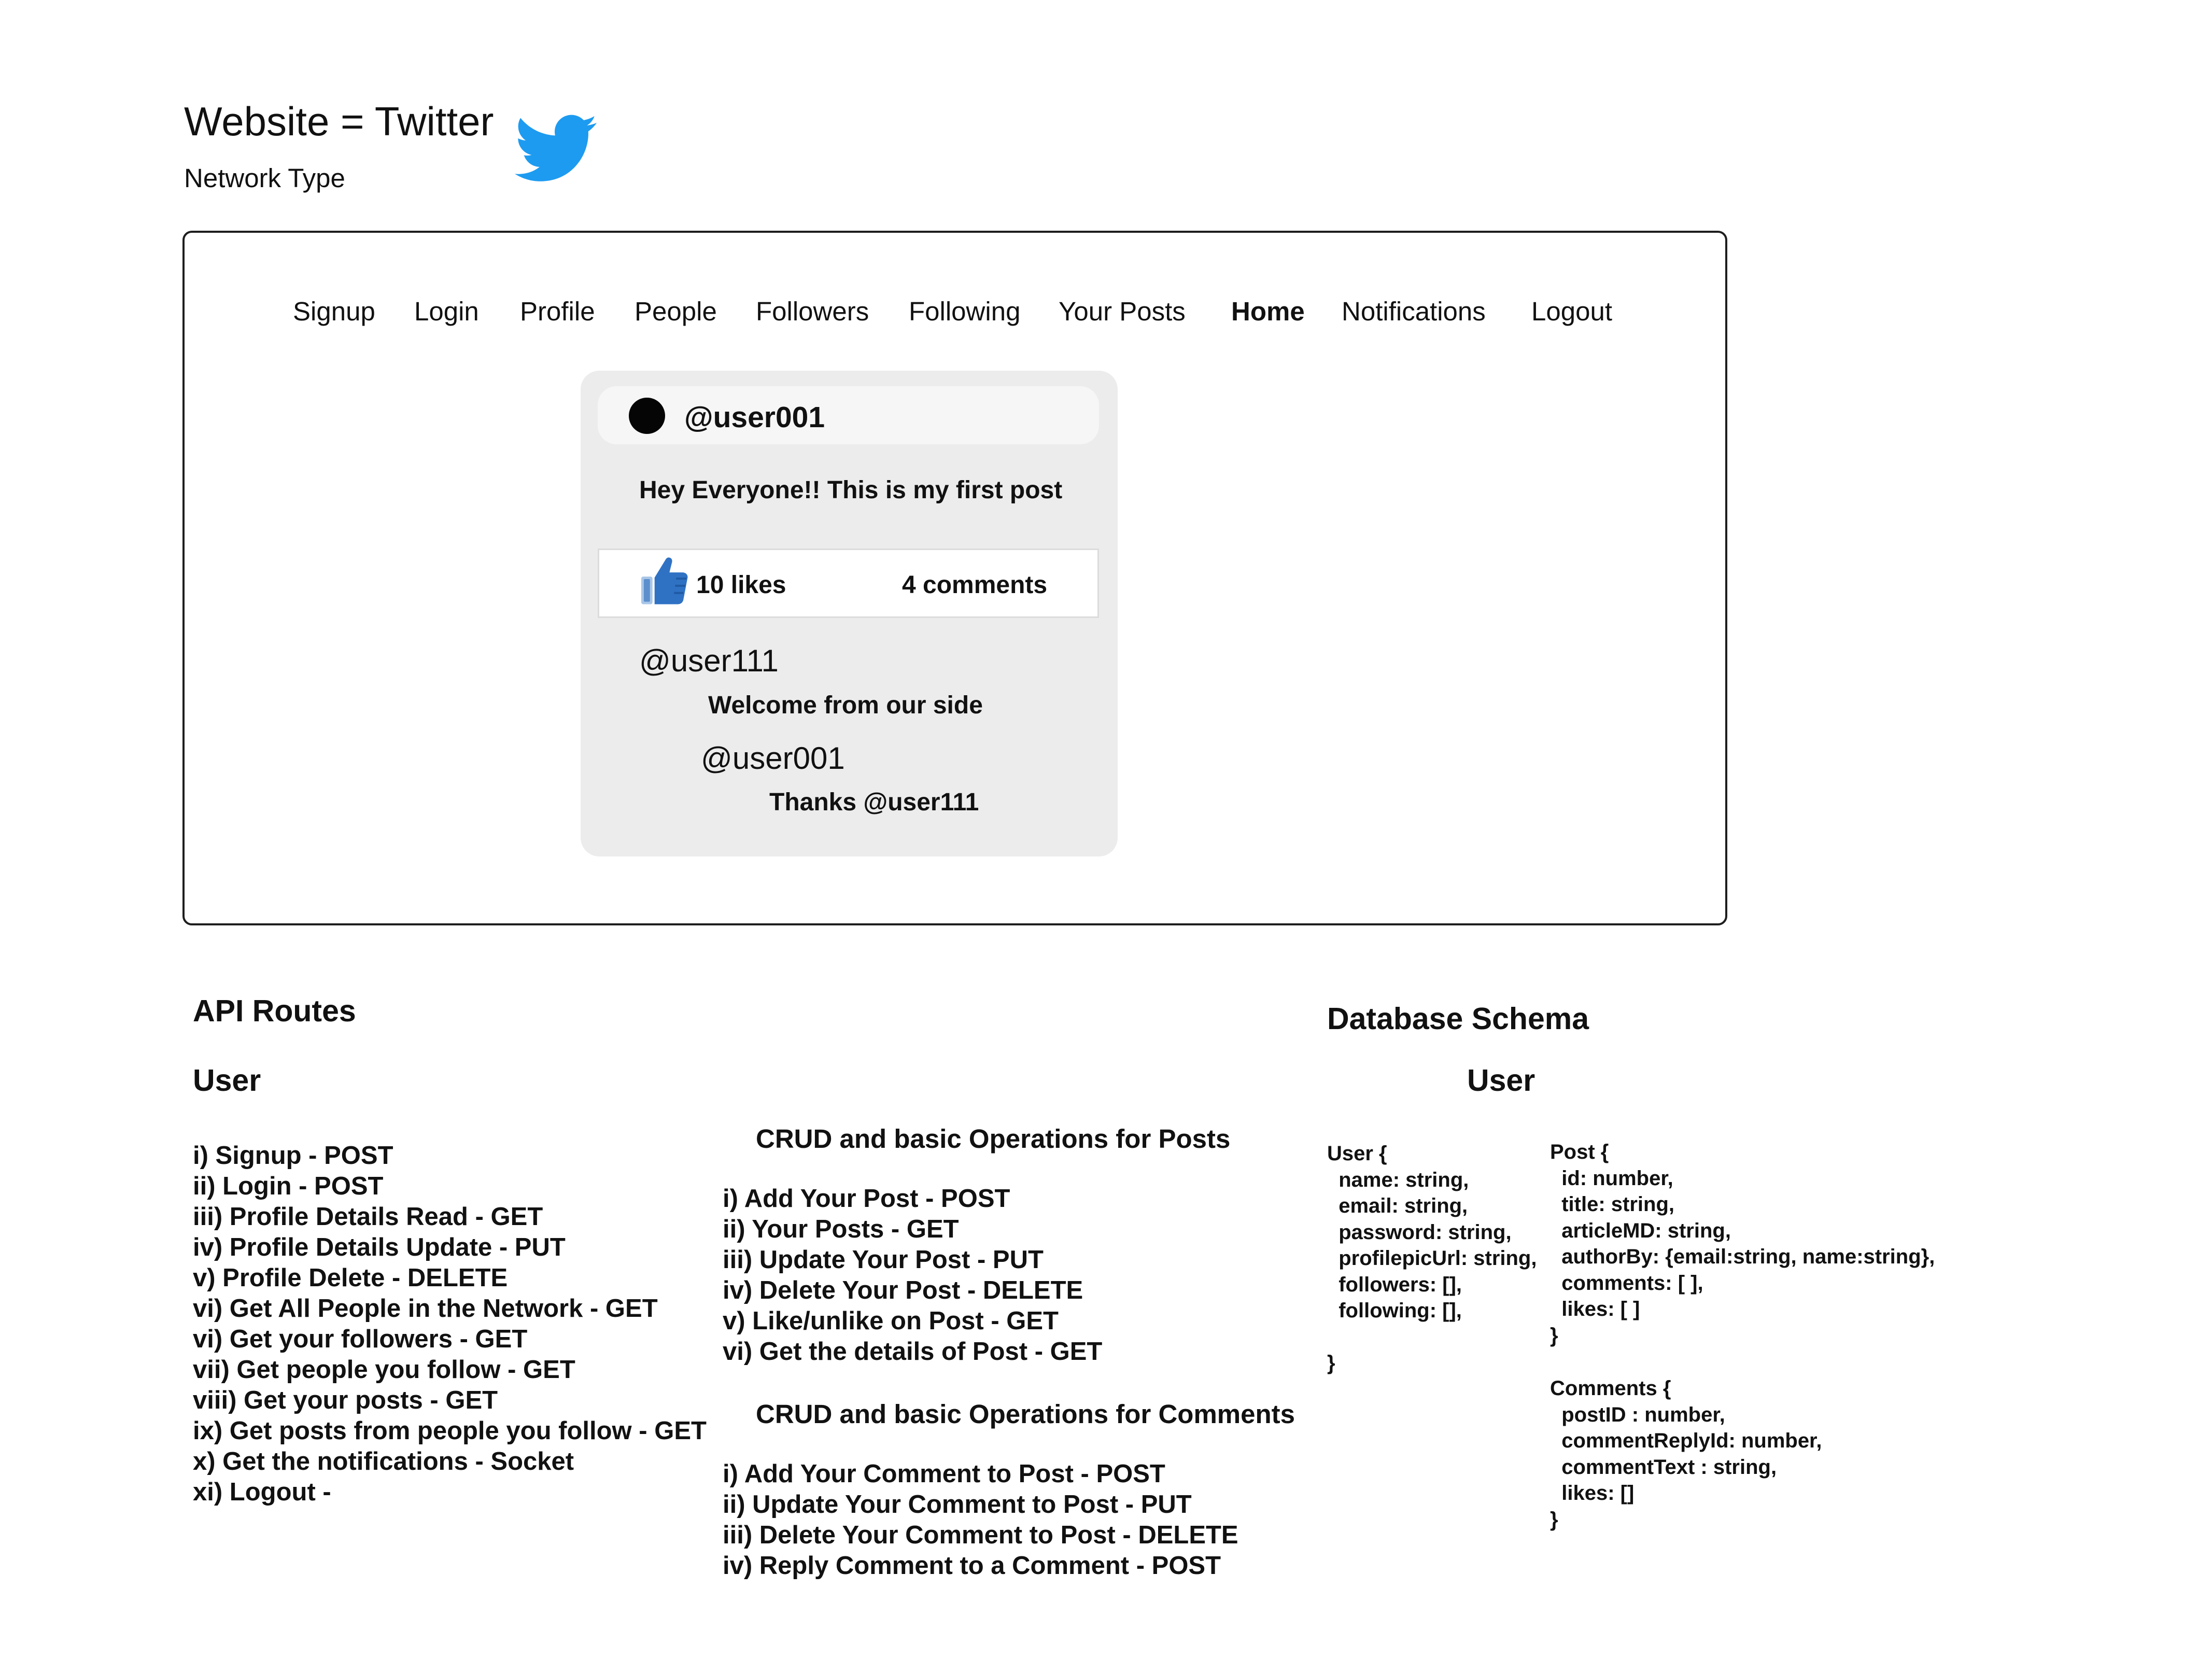 This screenshot has height=1659, width=2212. Describe the element at coordinates (676, 311) in the screenshot. I see `nav-people: People` at that location.